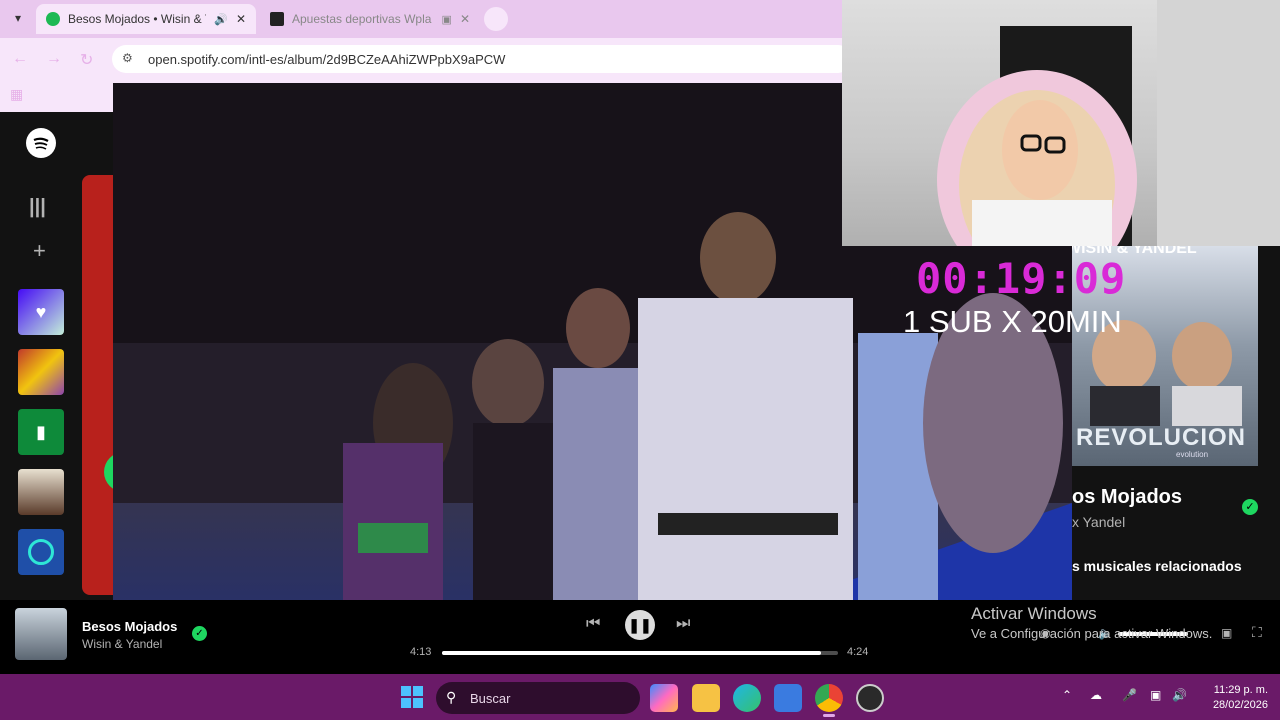  What do you see at coordinates (39, 251) in the screenshot?
I see `plus-icon: +` at bounding box center [39, 251].